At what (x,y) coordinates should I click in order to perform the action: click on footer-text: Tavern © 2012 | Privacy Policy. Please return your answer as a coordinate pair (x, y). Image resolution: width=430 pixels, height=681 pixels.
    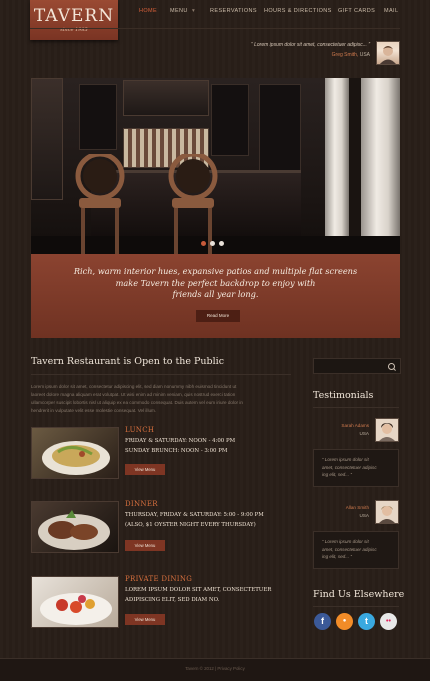
    Looking at the image, I should click on (215, 668).